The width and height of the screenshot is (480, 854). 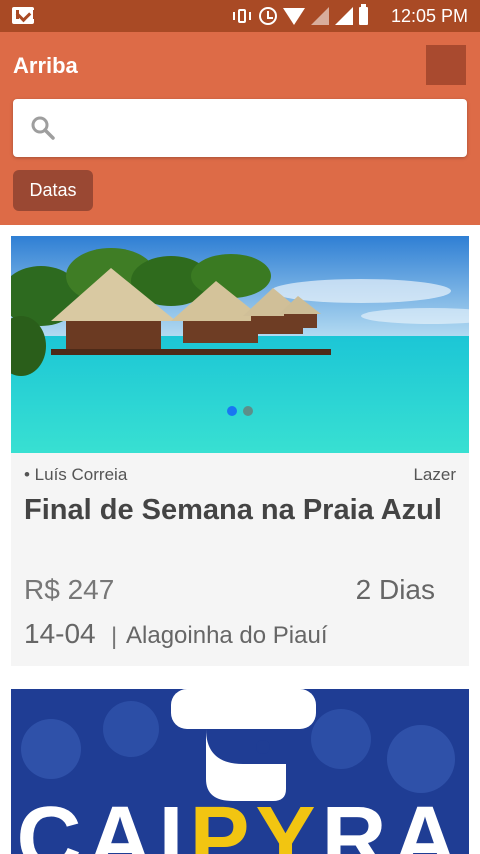 What do you see at coordinates (53, 190) in the screenshot?
I see `datas-filter-button: Datas` at bounding box center [53, 190].